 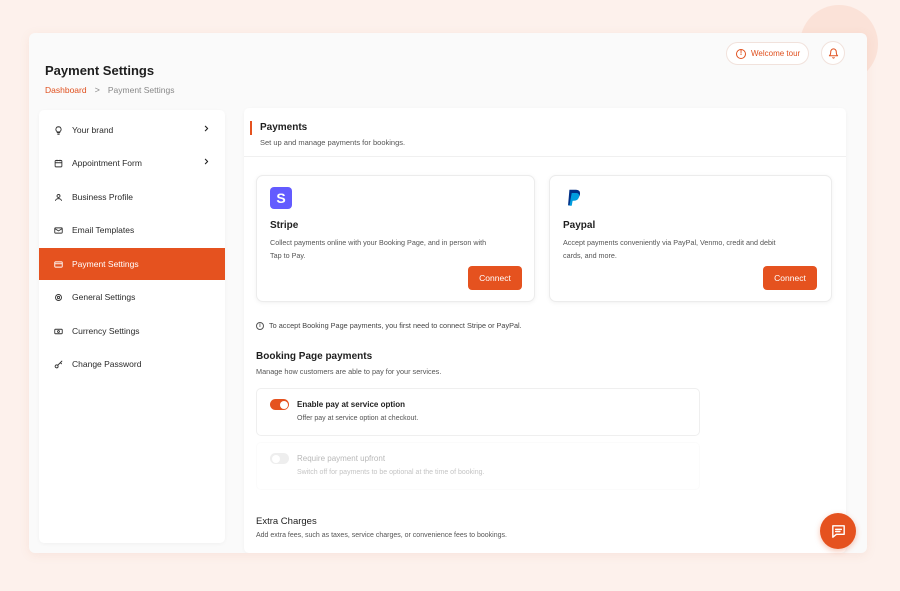 I want to click on key-icon, so click(x=58, y=364).